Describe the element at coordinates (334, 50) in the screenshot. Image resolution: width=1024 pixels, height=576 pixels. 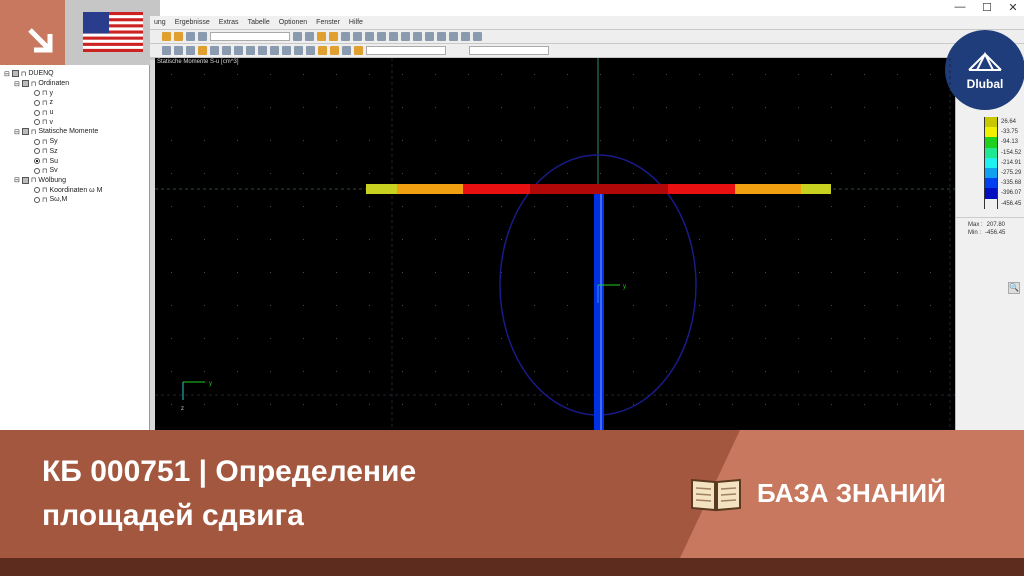
I see `render3-icon` at that location.